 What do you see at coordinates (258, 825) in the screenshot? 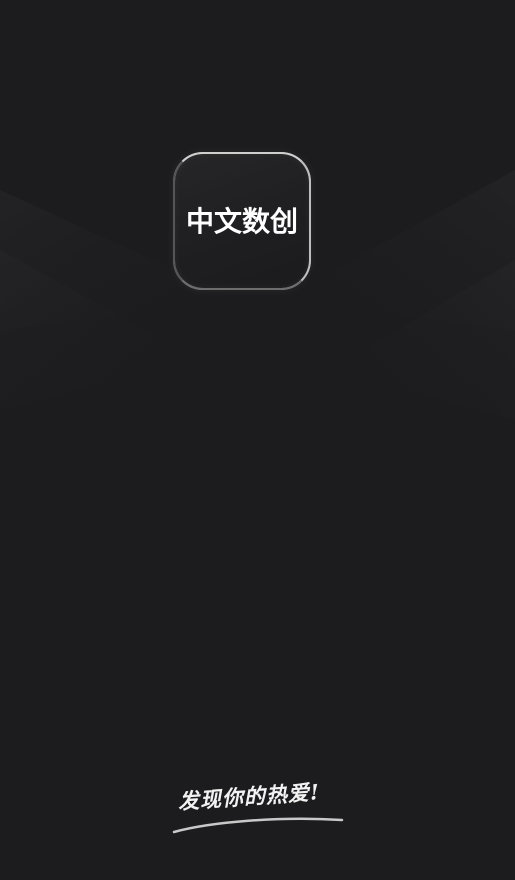
I see `swoosh-underline-icon` at bounding box center [258, 825].